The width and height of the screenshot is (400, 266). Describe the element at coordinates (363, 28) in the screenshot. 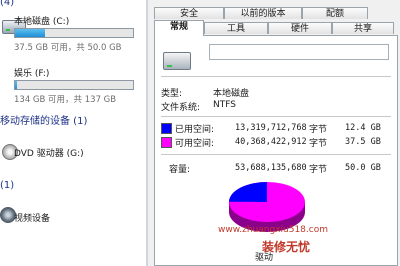

I see `tab-sharing: 共享` at that location.